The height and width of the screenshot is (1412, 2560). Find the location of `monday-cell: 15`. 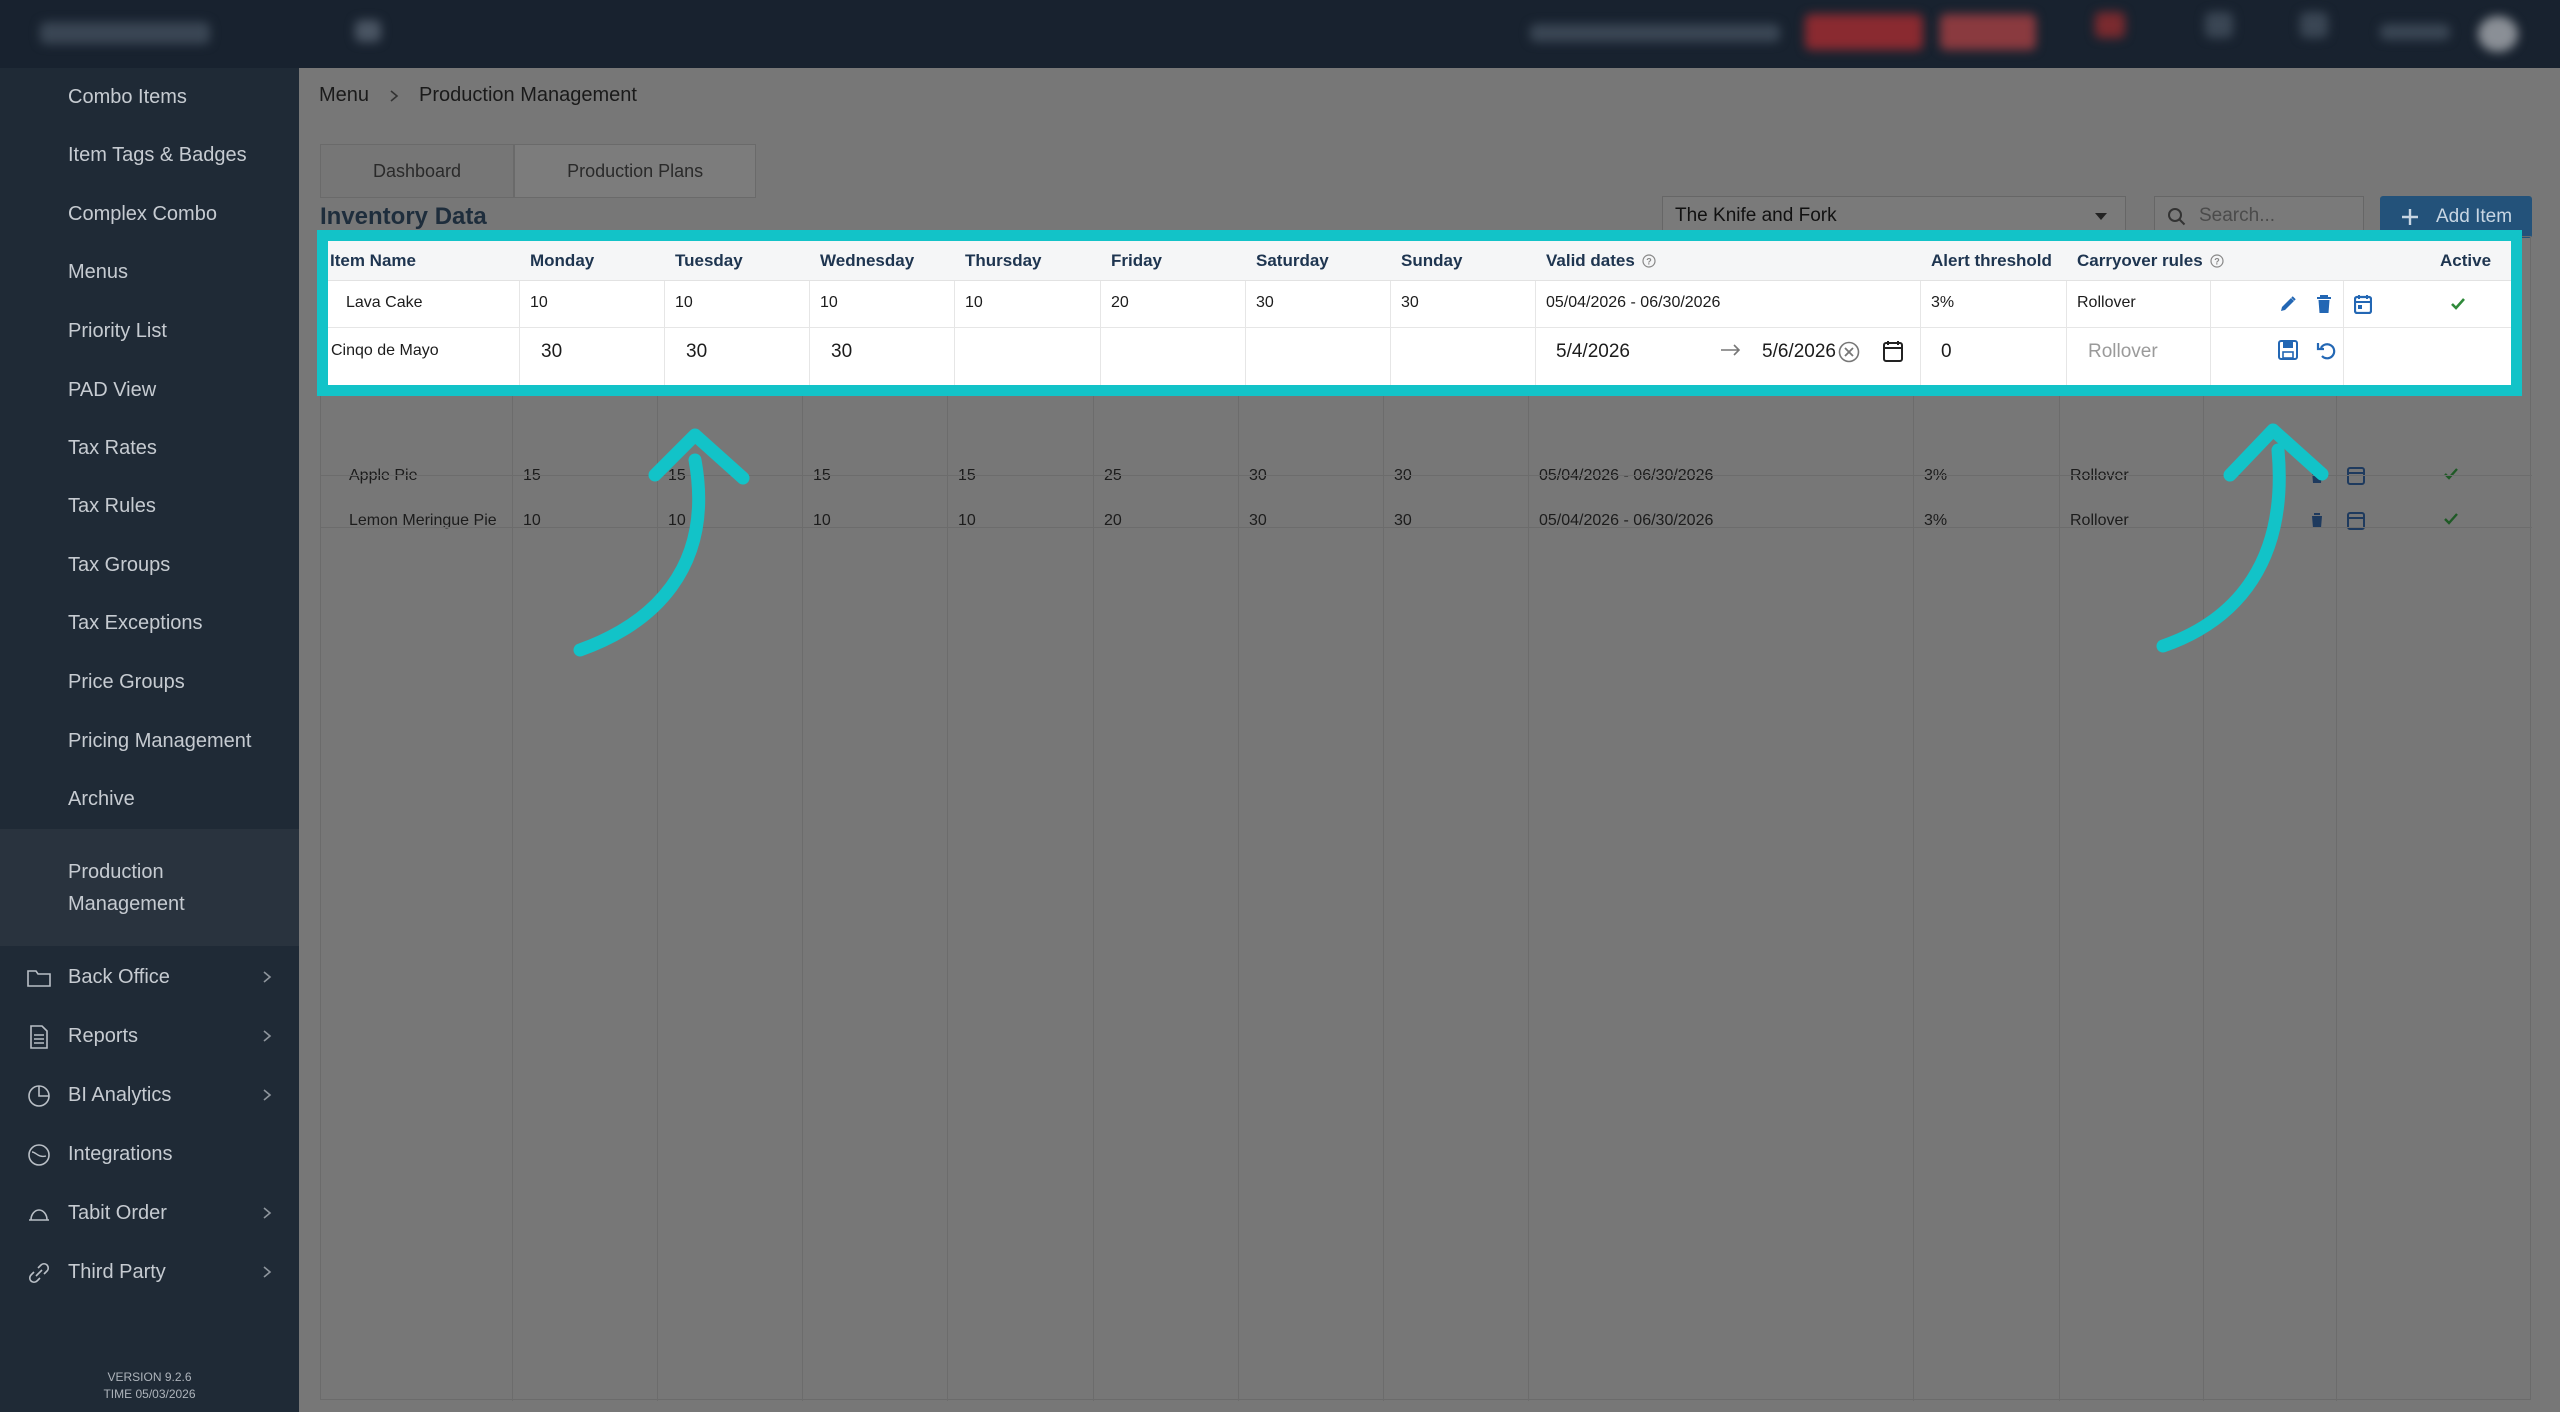

monday-cell: 15 is located at coordinates (532, 475).